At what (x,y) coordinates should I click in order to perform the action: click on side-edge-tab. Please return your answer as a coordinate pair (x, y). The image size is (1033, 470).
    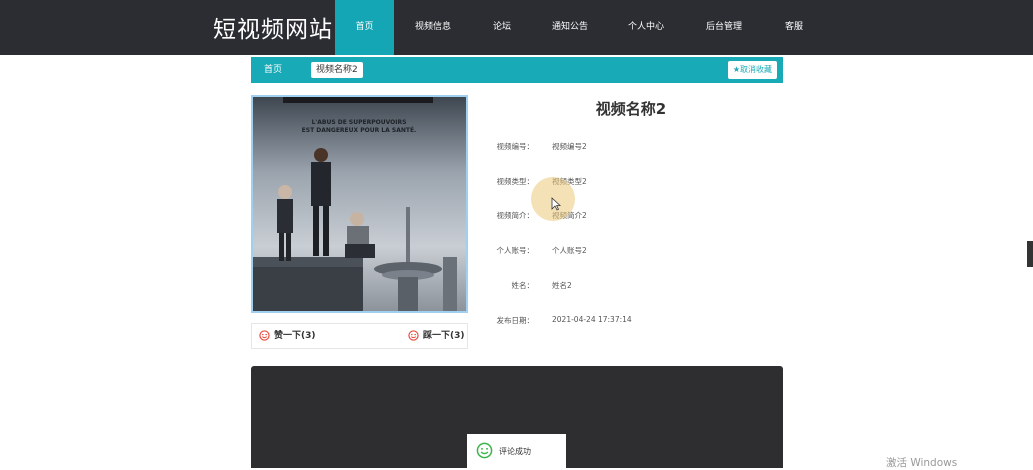
    Looking at the image, I should click on (1030, 254).